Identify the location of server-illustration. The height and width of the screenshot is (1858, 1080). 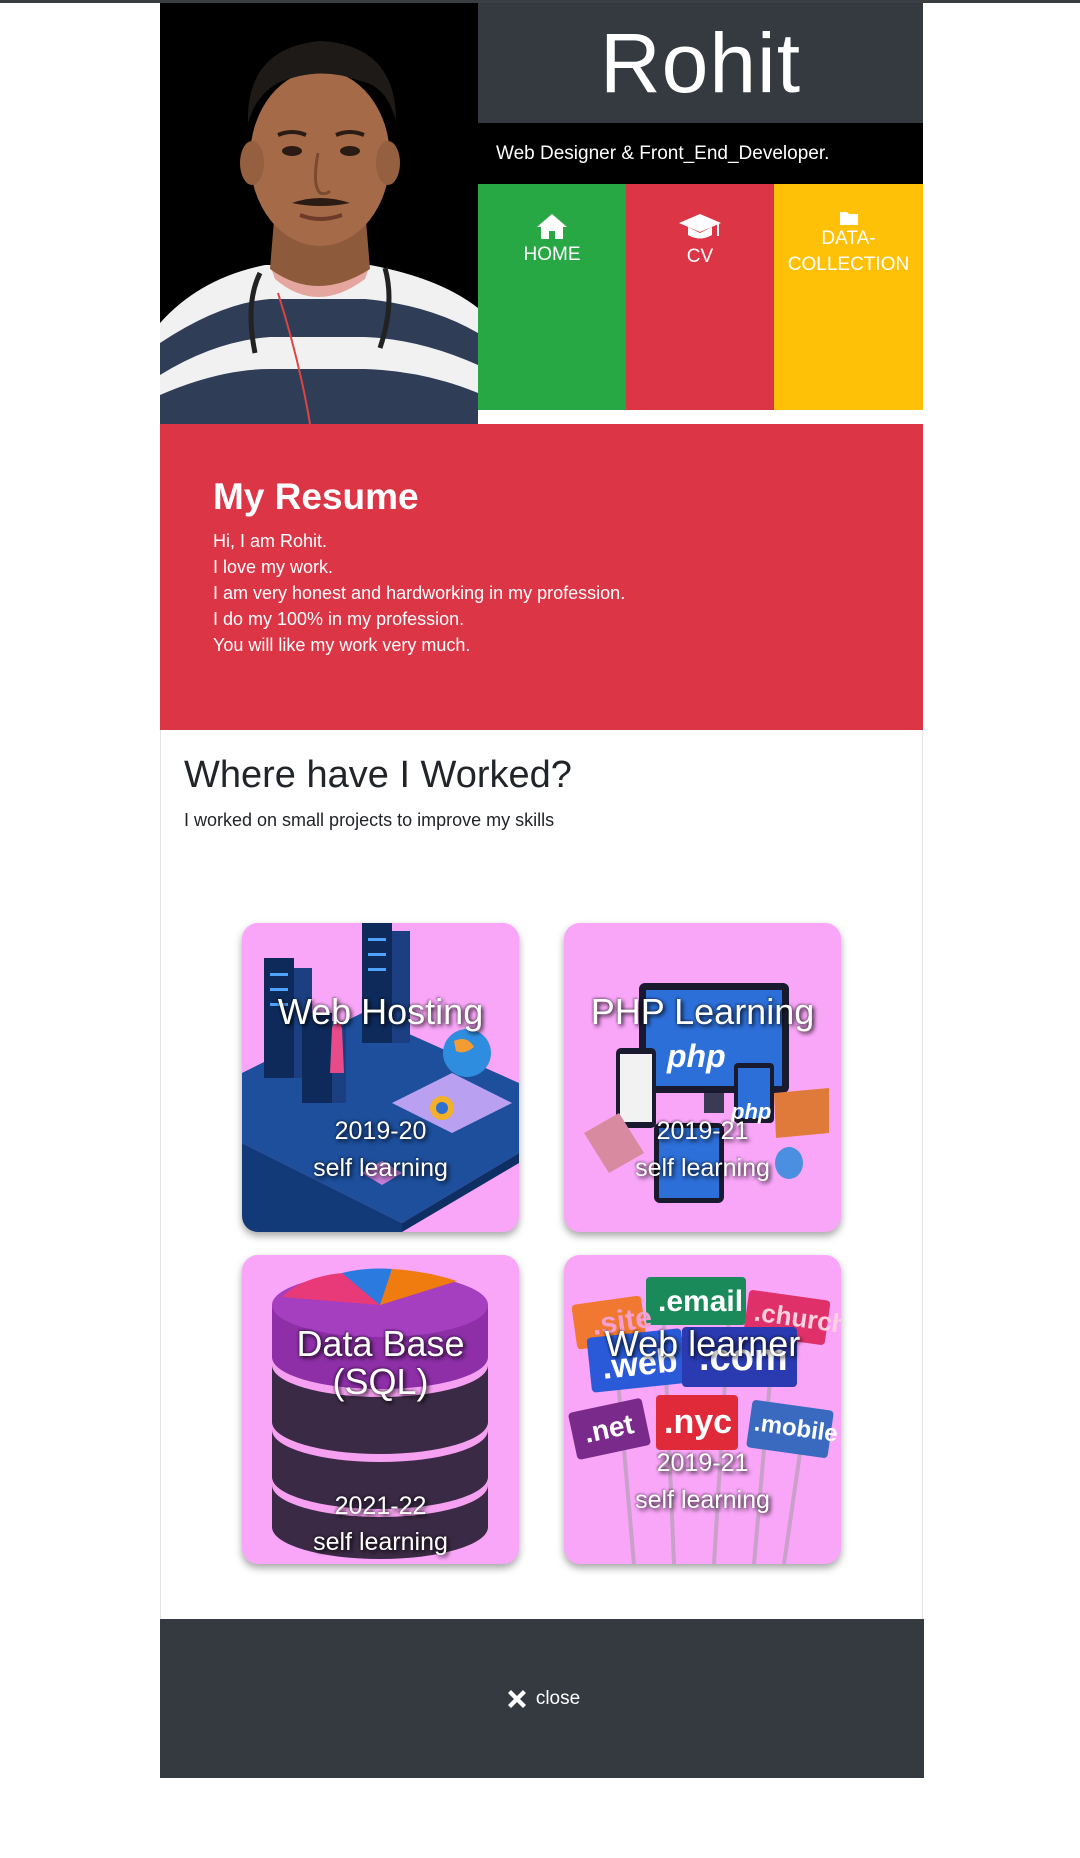
(380, 1077).